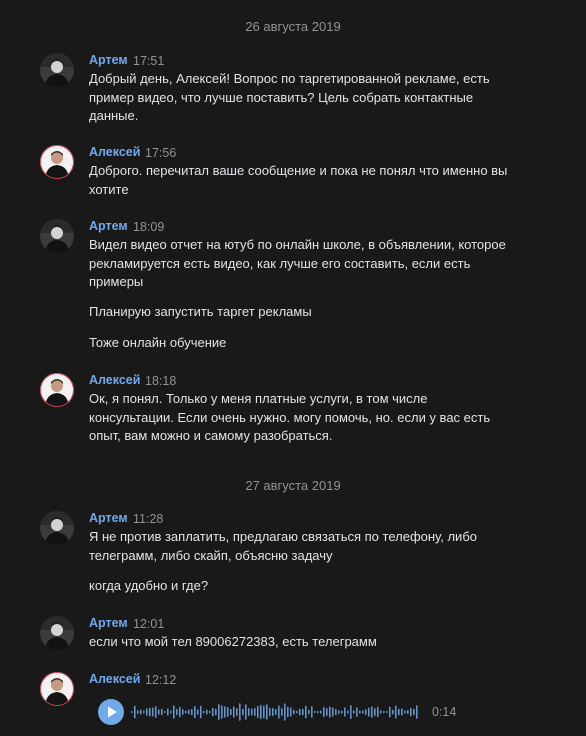  What do you see at coordinates (293, 485) in the screenshot?
I see `date-separator: 27 августа 2019` at bounding box center [293, 485].